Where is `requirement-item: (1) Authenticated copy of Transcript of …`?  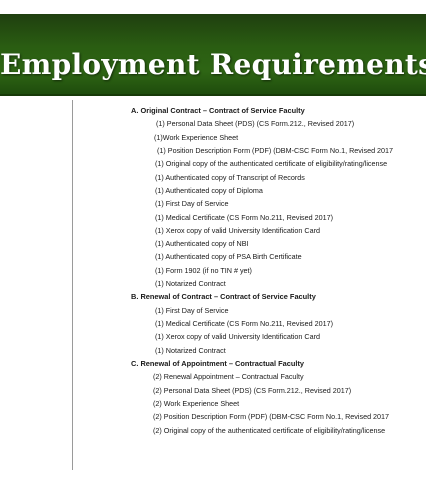 requirement-item: (1) Authenticated copy of Transcript of … is located at coordinates (230, 177).